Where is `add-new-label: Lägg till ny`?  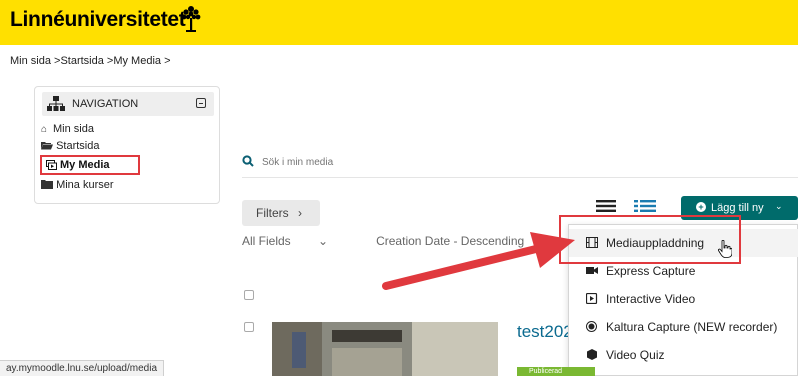
add-new-label: Lägg till ny is located at coordinates (737, 208).